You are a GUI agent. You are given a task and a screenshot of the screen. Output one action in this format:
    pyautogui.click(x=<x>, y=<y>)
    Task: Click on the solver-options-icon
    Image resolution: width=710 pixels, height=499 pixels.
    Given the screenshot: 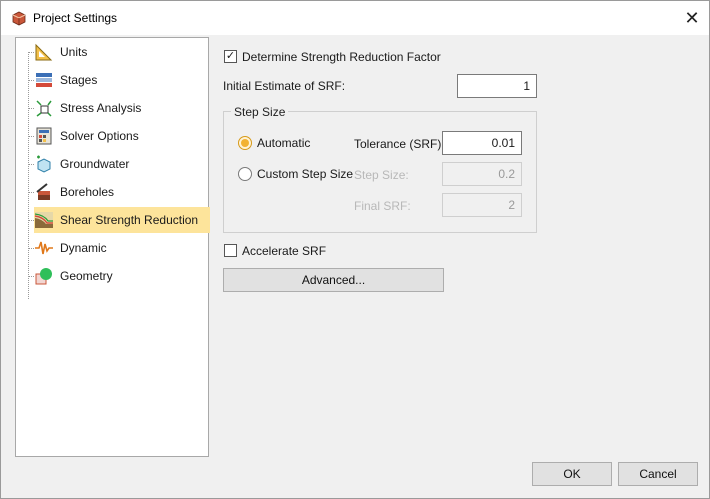 What is the action you would take?
    pyautogui.click(x=44, y=136)
    